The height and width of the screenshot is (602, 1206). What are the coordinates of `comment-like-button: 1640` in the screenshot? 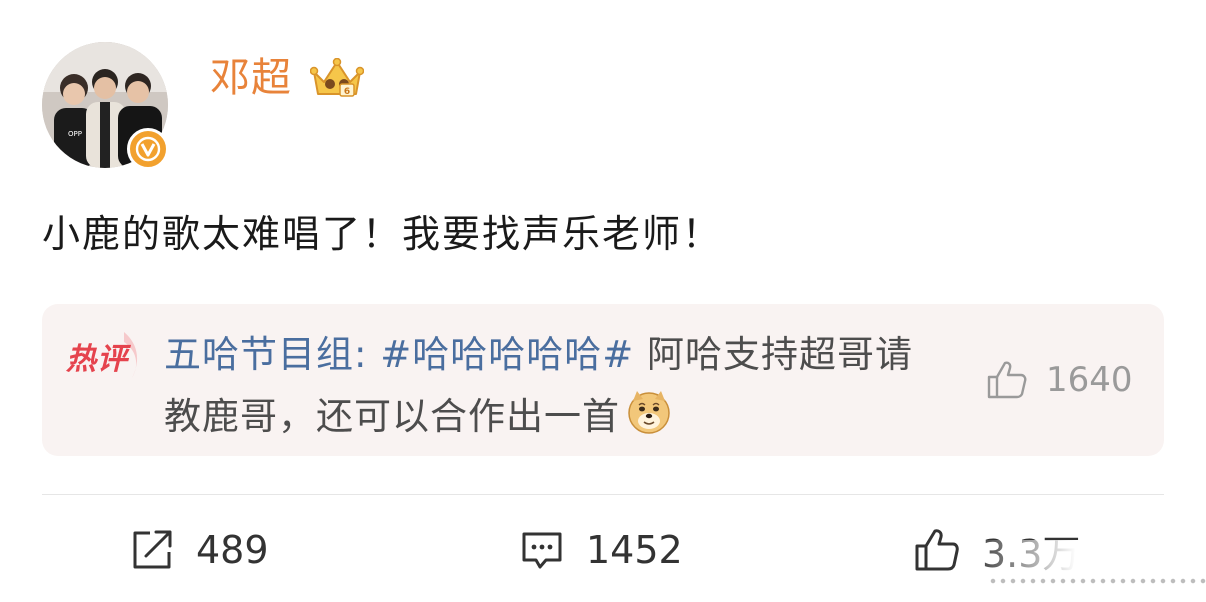 It's located at (1059, 380).